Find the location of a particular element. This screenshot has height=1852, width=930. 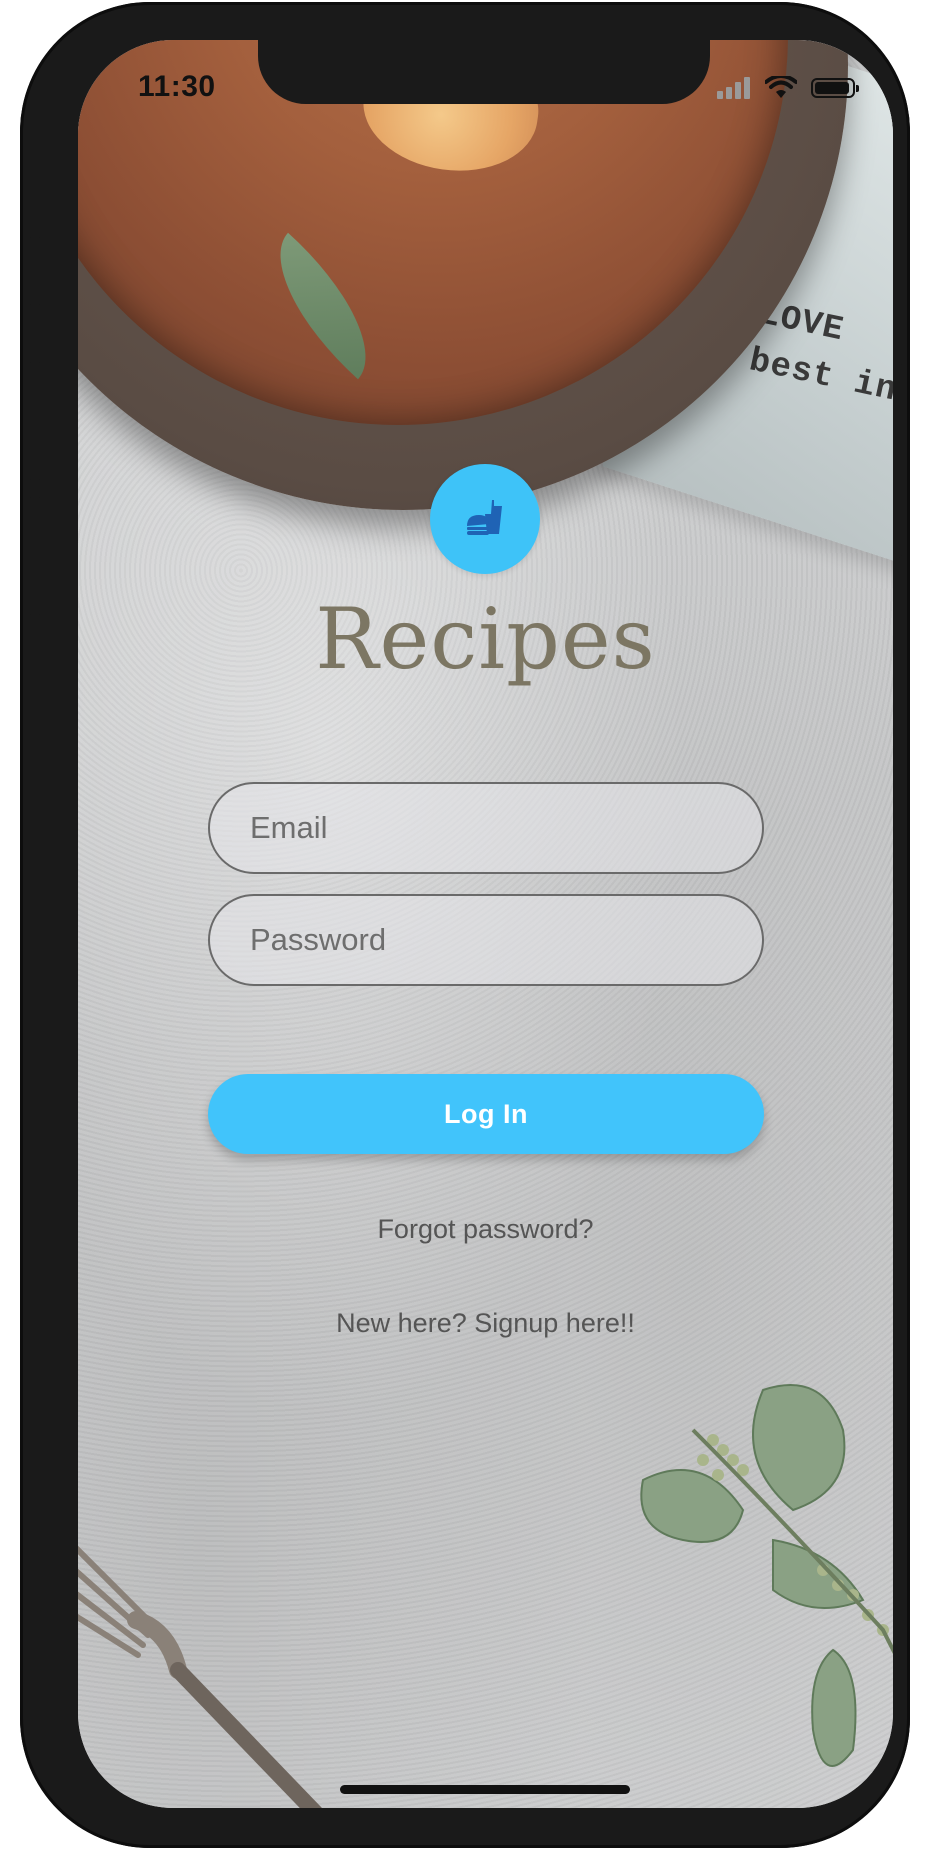

status-time: 11:30 is located at coordinates (177, 86).